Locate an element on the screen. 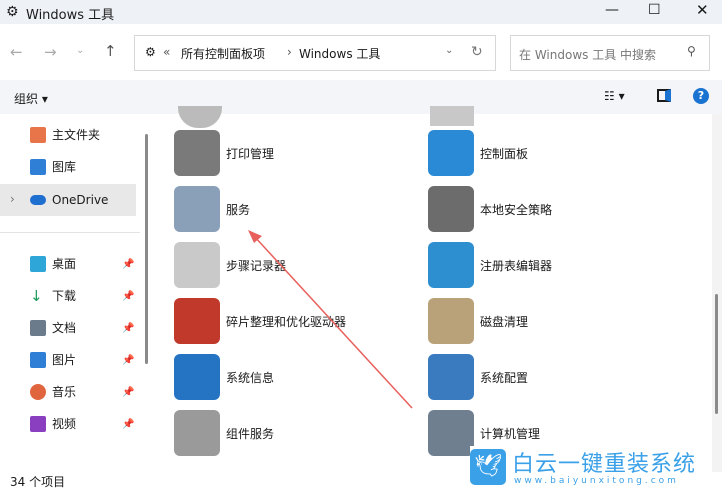 This screenshot has width=722, height=492. watermark-title: 白云一键重装系统 is located at coordinates (604, 464).